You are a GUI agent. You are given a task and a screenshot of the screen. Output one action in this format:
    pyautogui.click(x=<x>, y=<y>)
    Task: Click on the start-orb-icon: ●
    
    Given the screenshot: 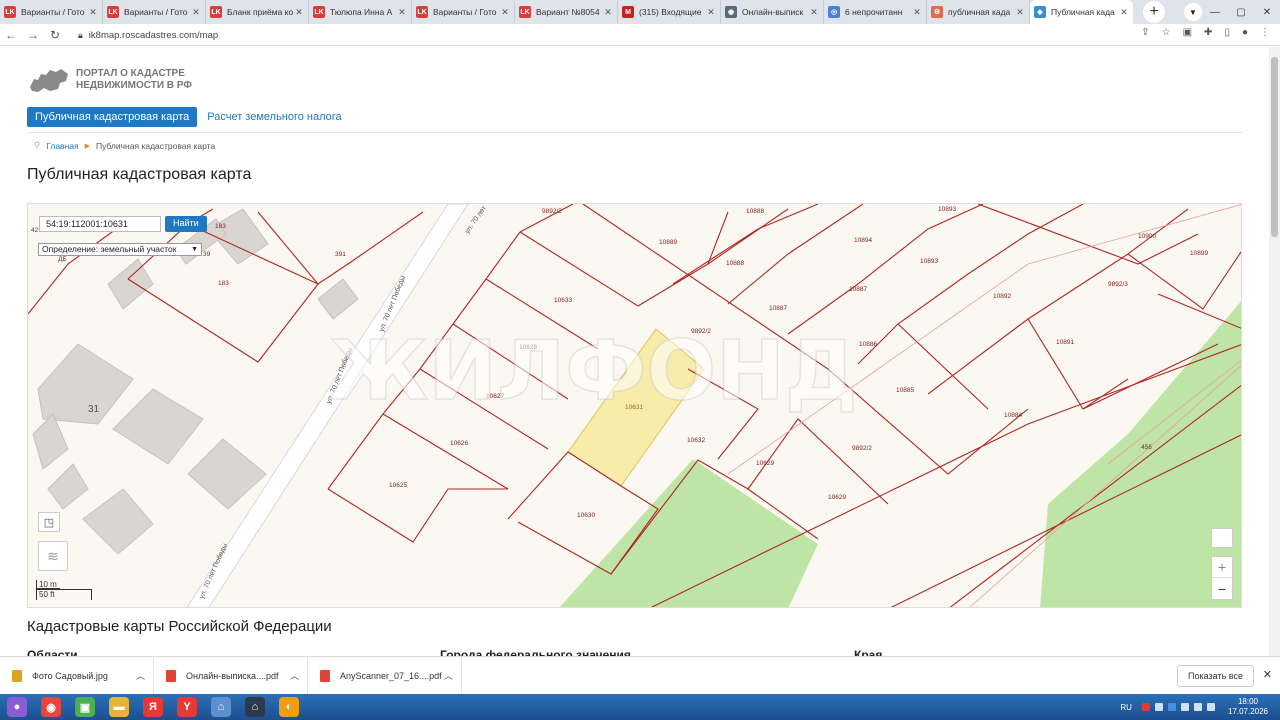 What is the action you would take?
    pyautogui.click(x=17, y=707)
    